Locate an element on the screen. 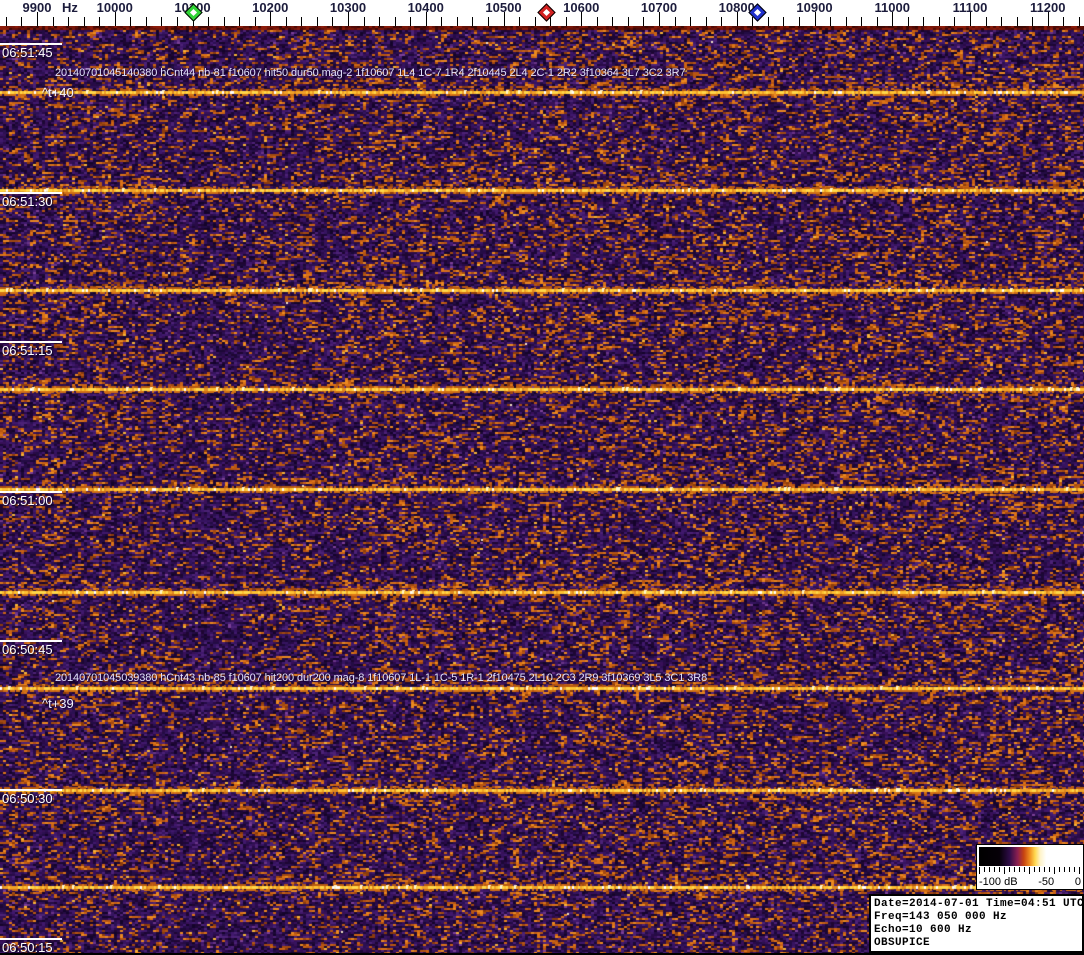  freq-label: 10300 is located at coordinates (348, 7).